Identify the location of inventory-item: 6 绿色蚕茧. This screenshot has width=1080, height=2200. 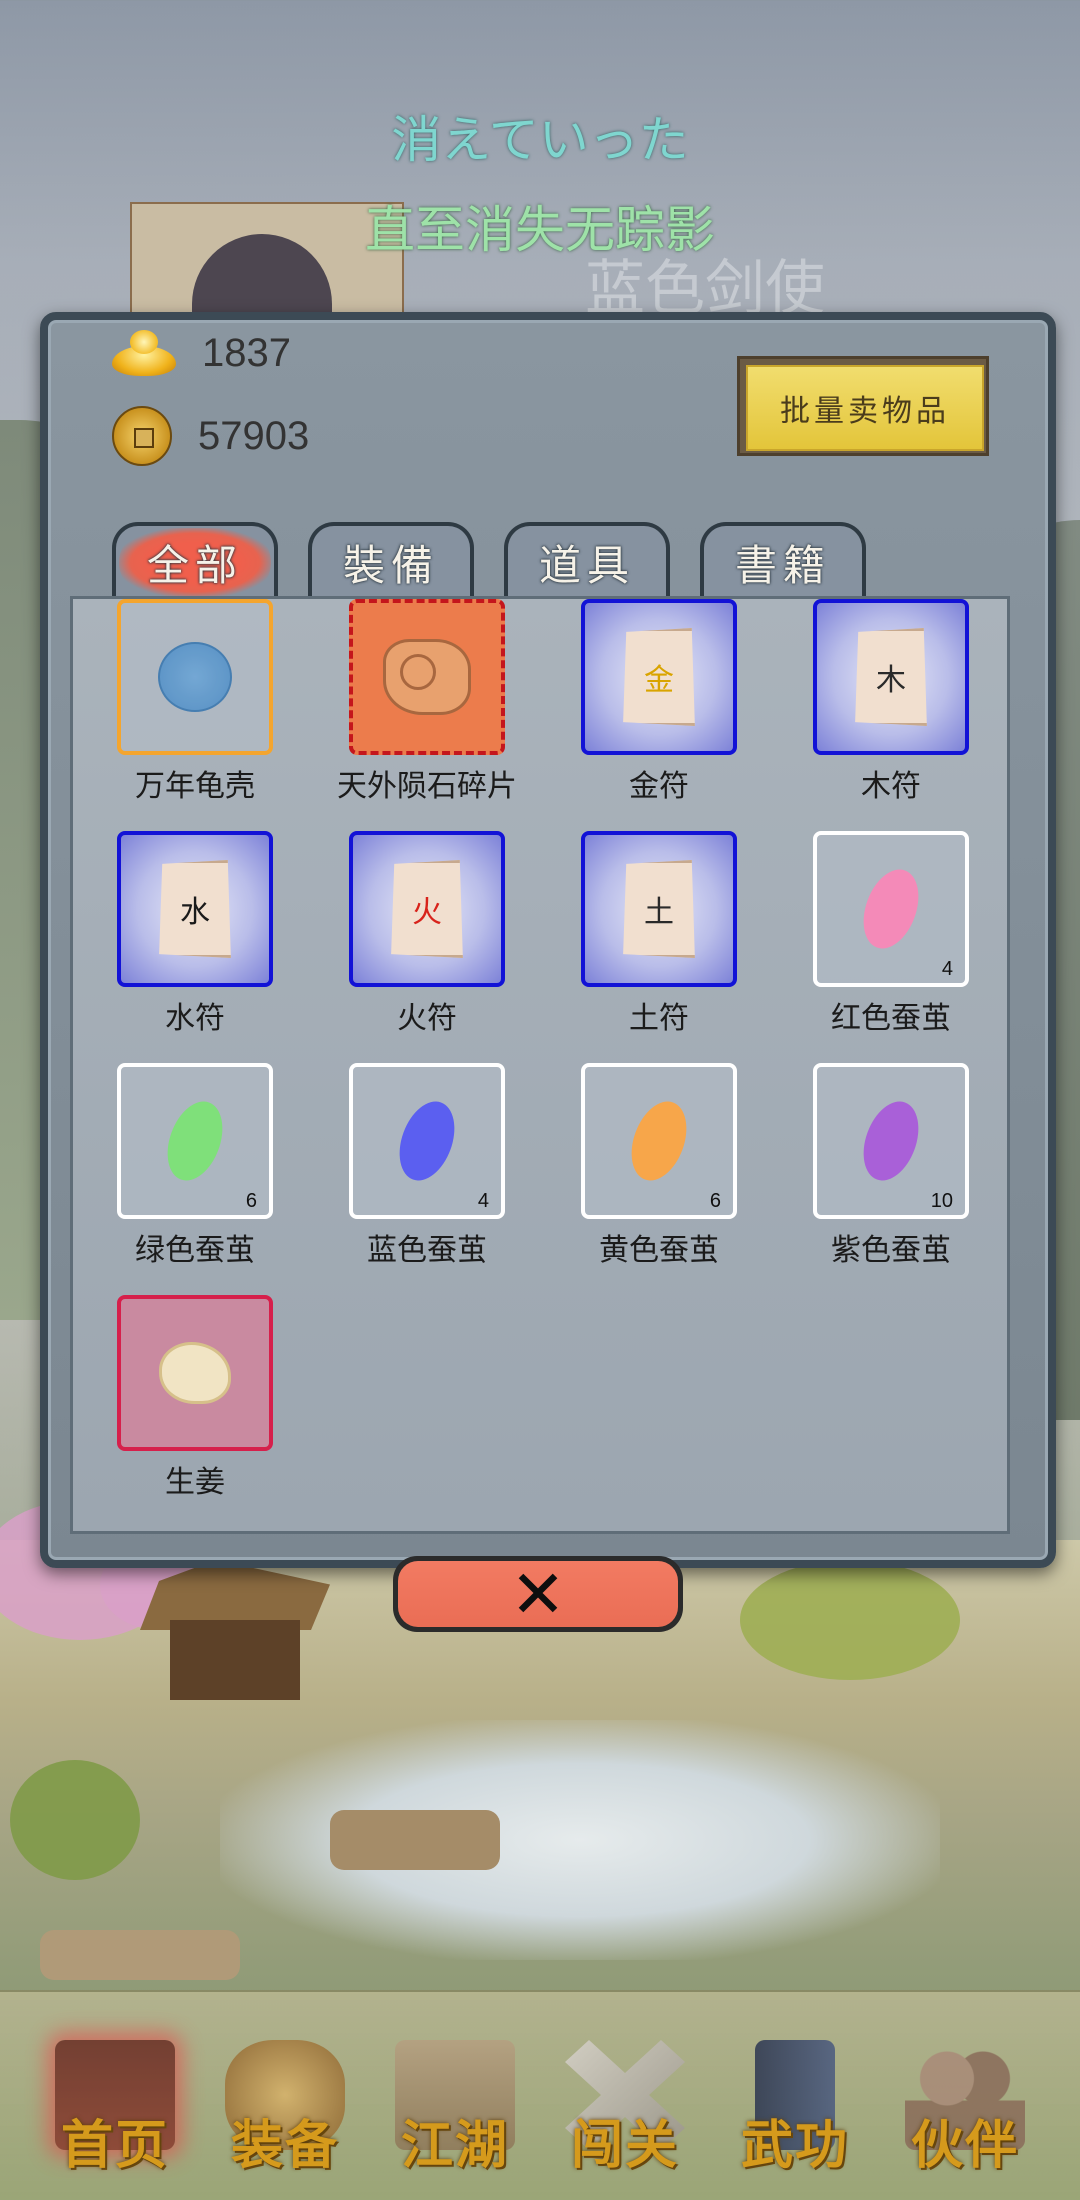
(195, 1166).